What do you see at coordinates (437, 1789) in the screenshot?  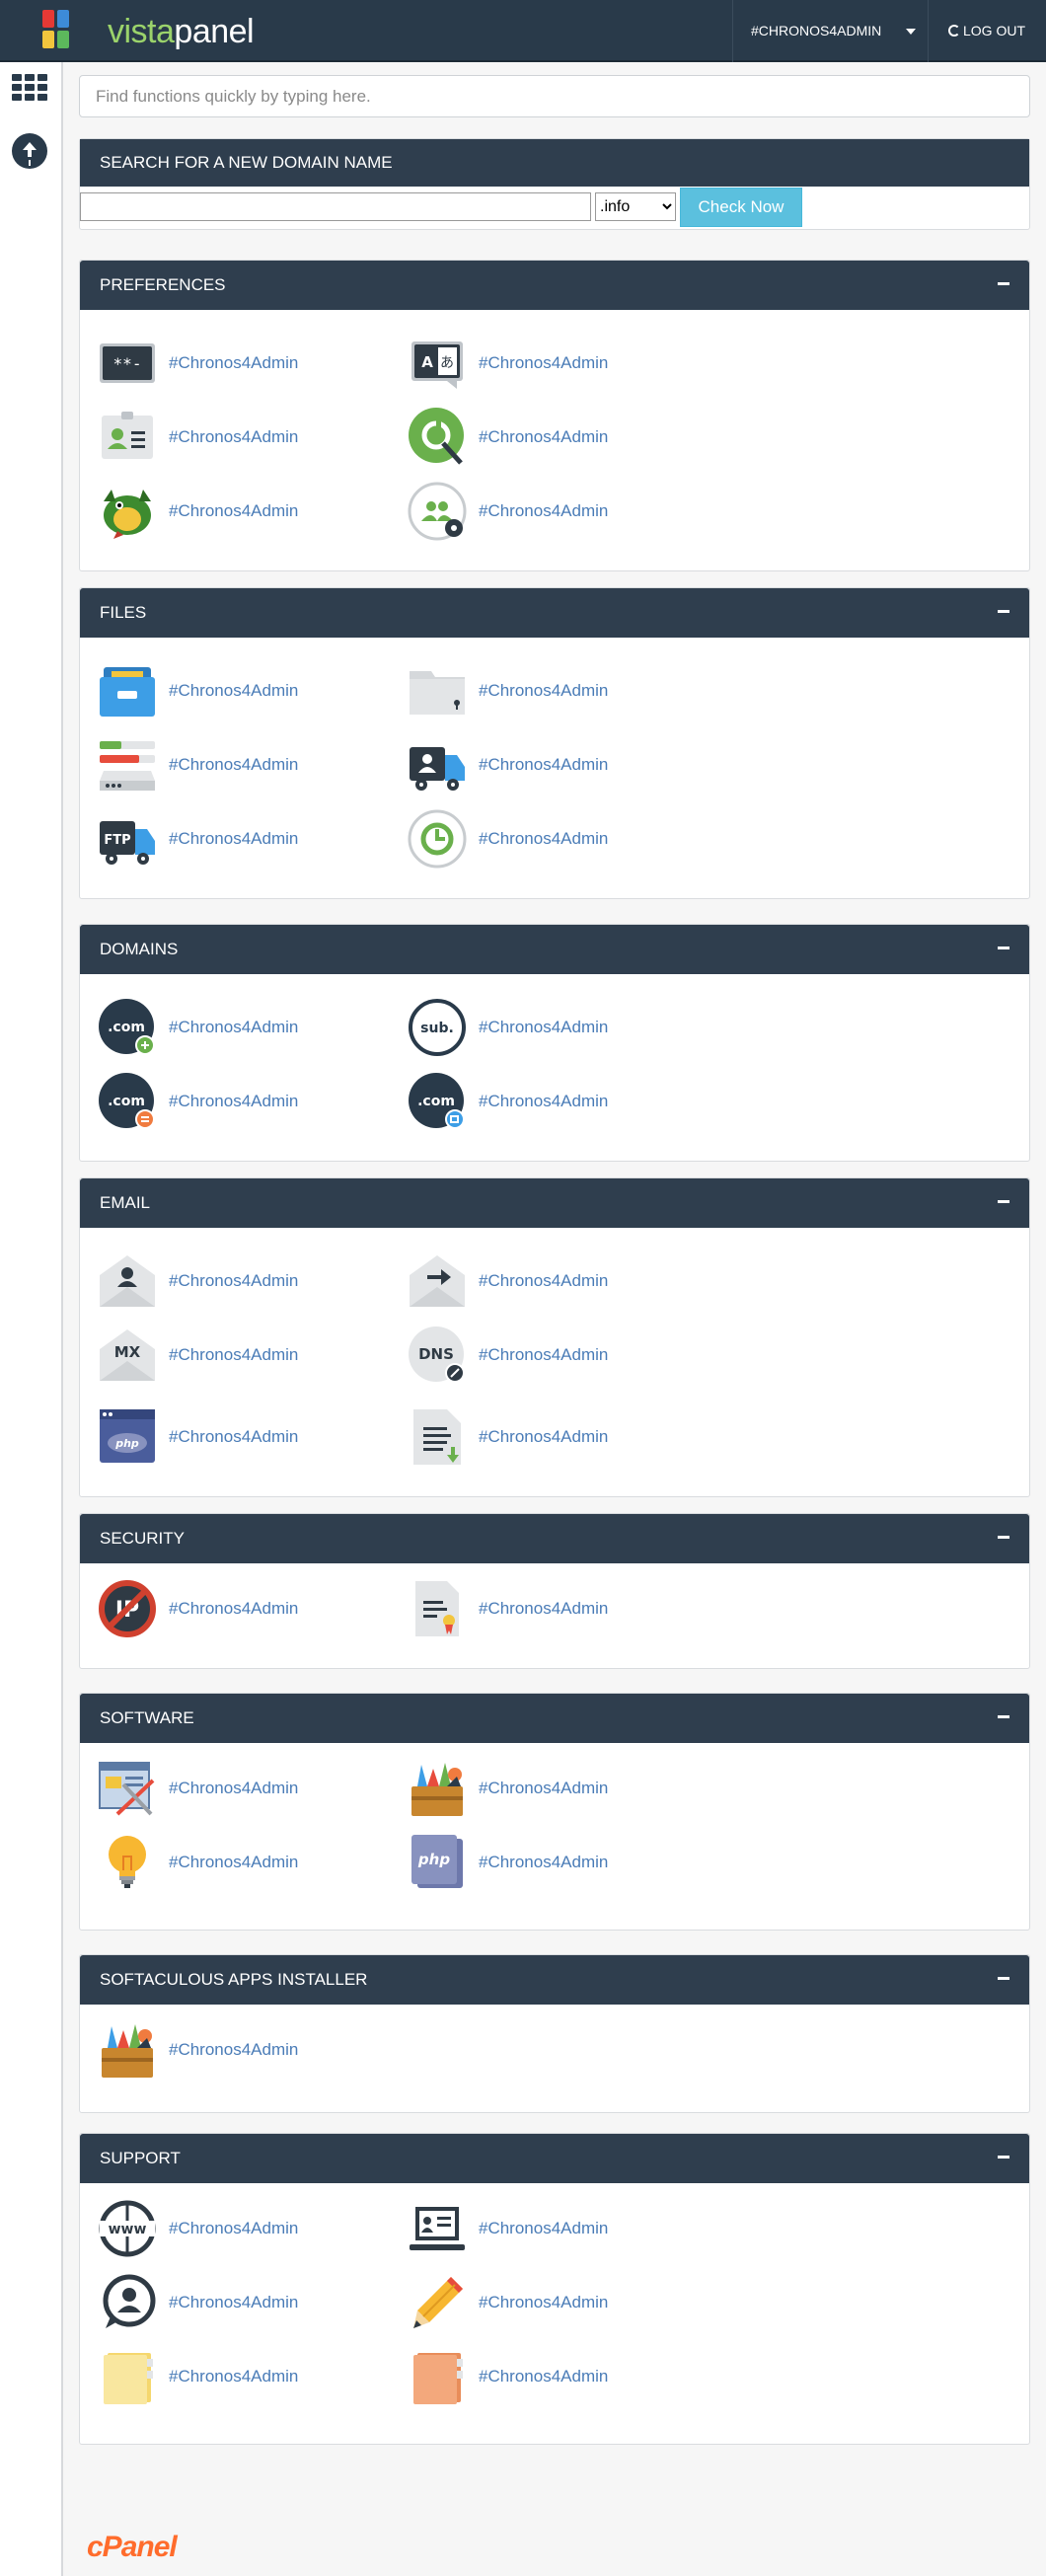 I see `softaculous-icon` at bounding box center [437, 1789].